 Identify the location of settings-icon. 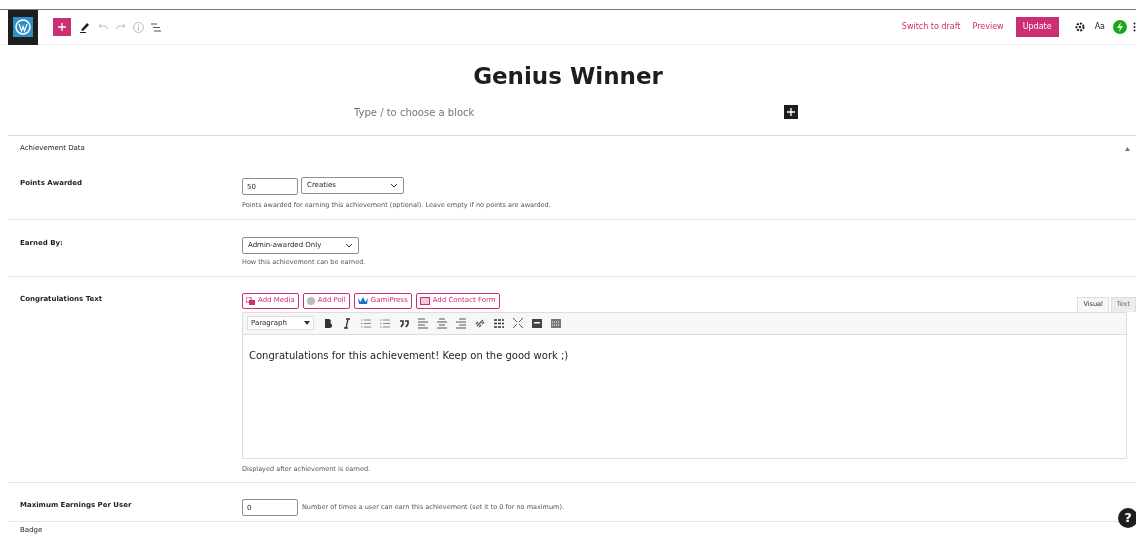
(1079, 27).